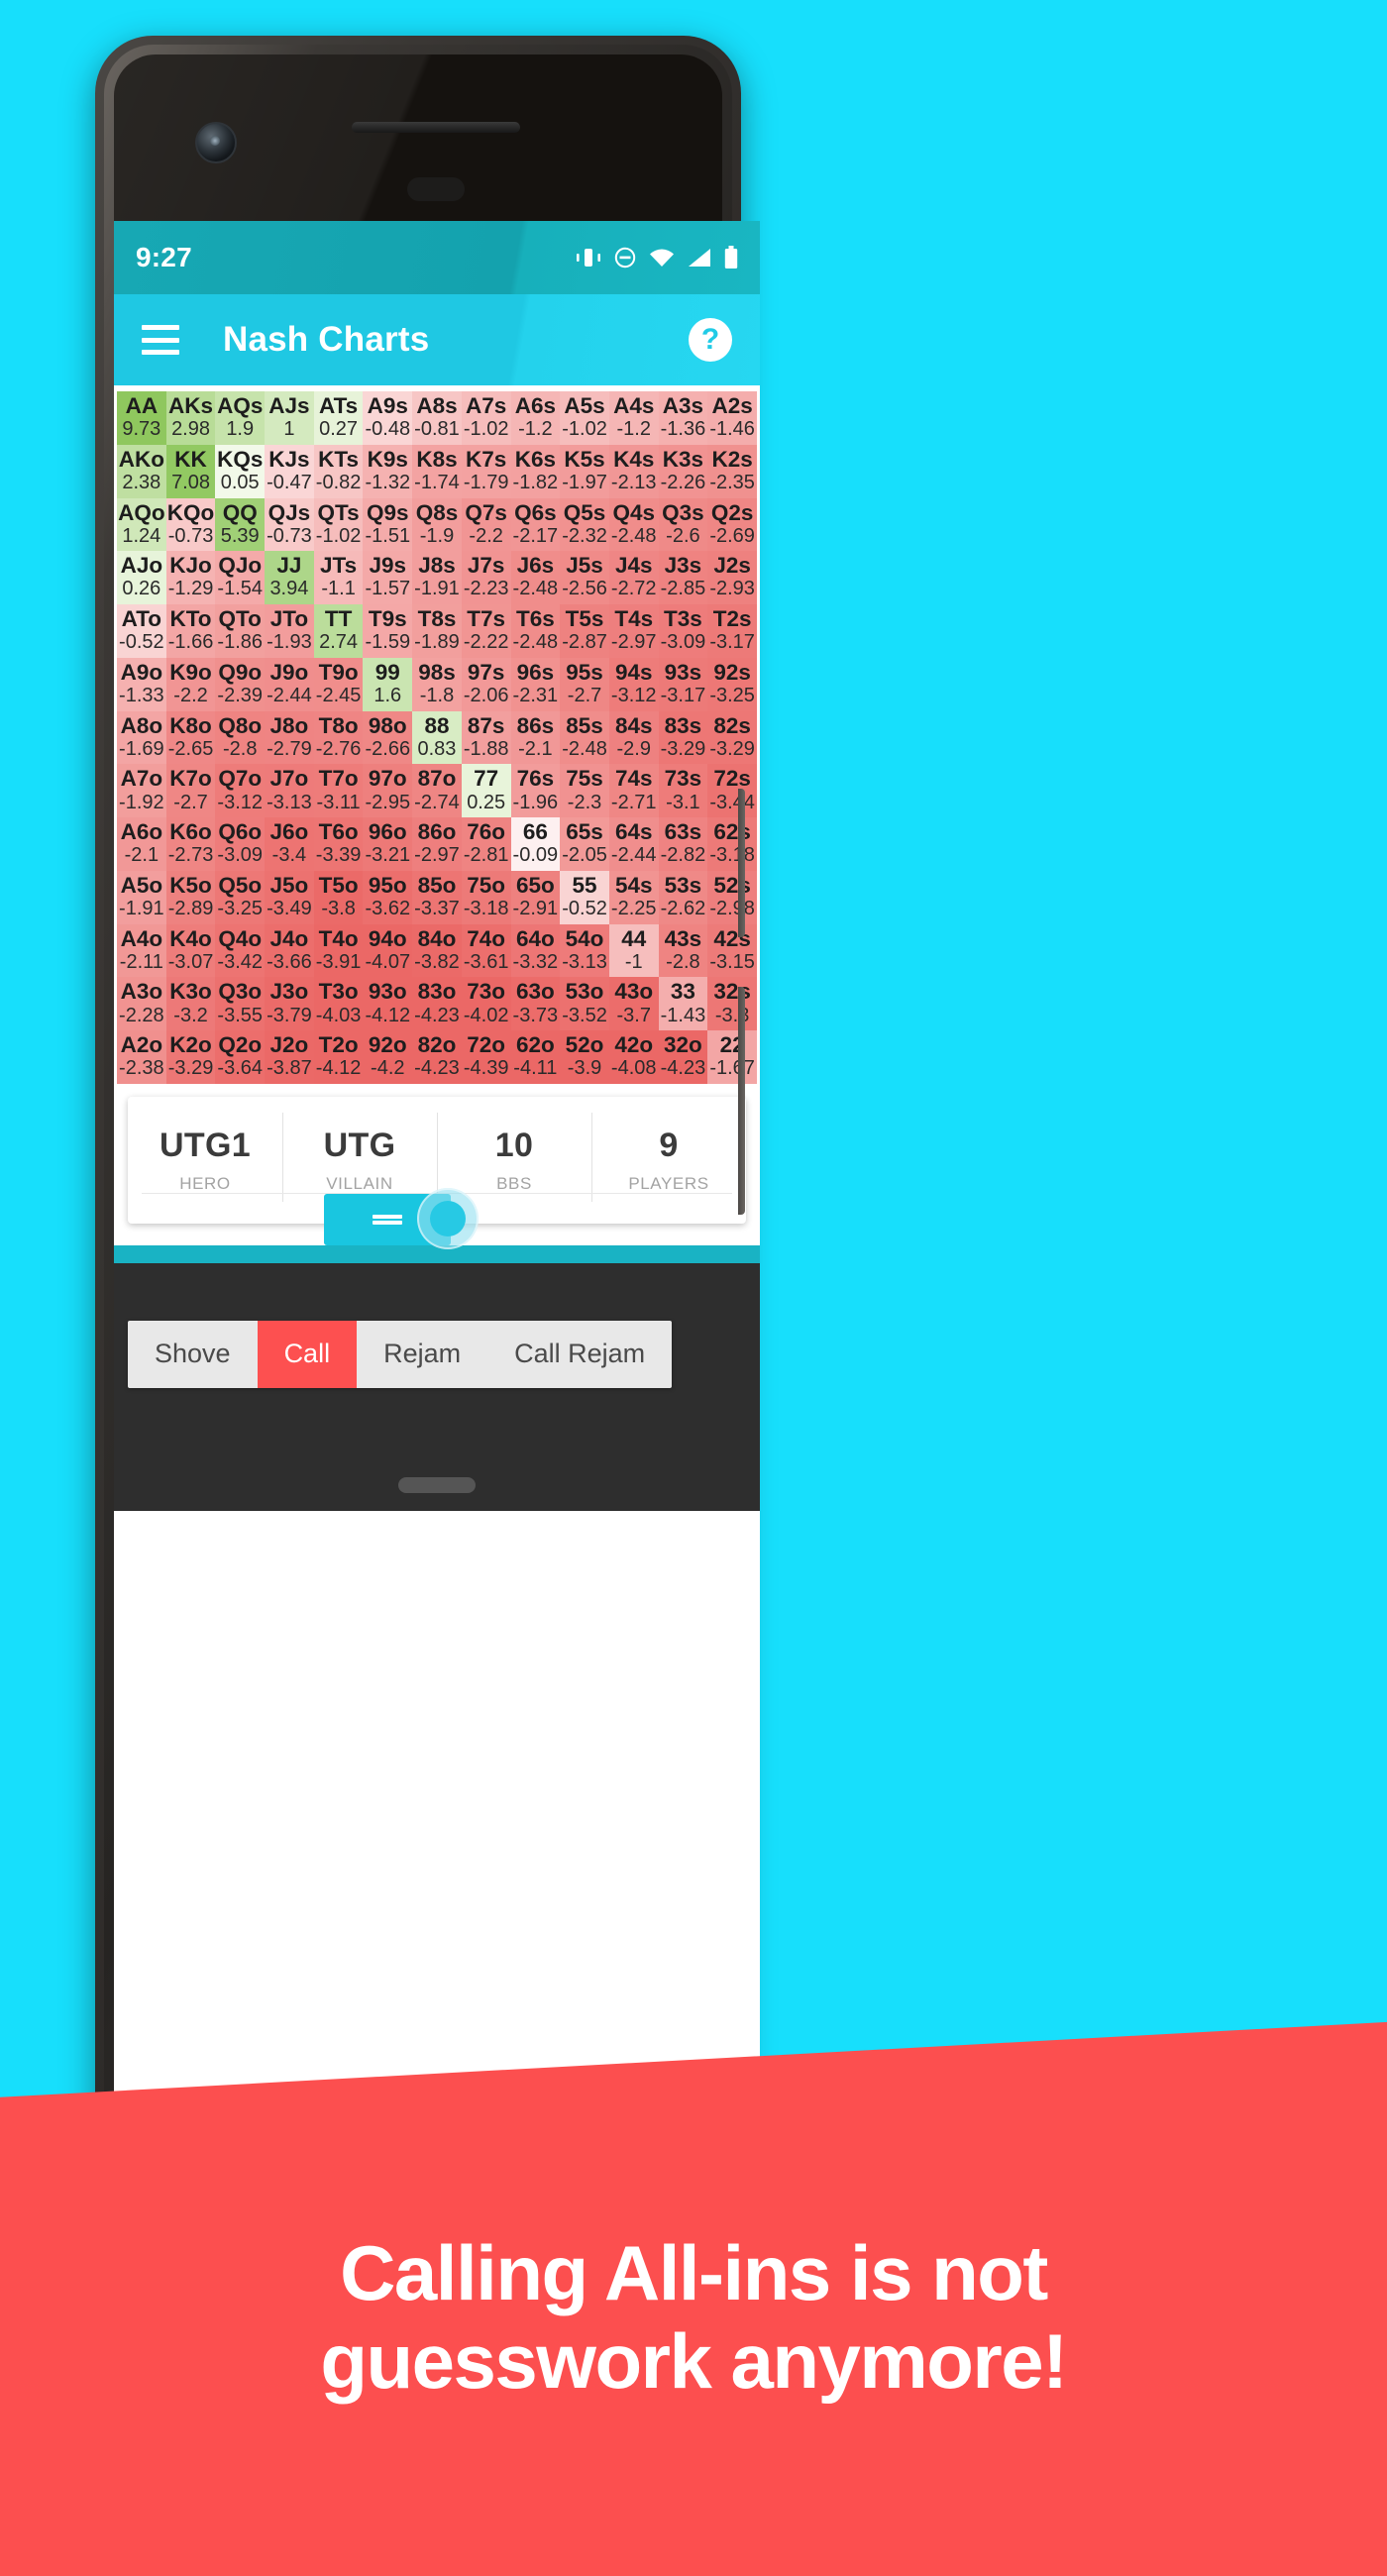  Describe the element at coordinates (388, 684) in the screenshot. I see `hand-cell: 99 1.6` at that location.